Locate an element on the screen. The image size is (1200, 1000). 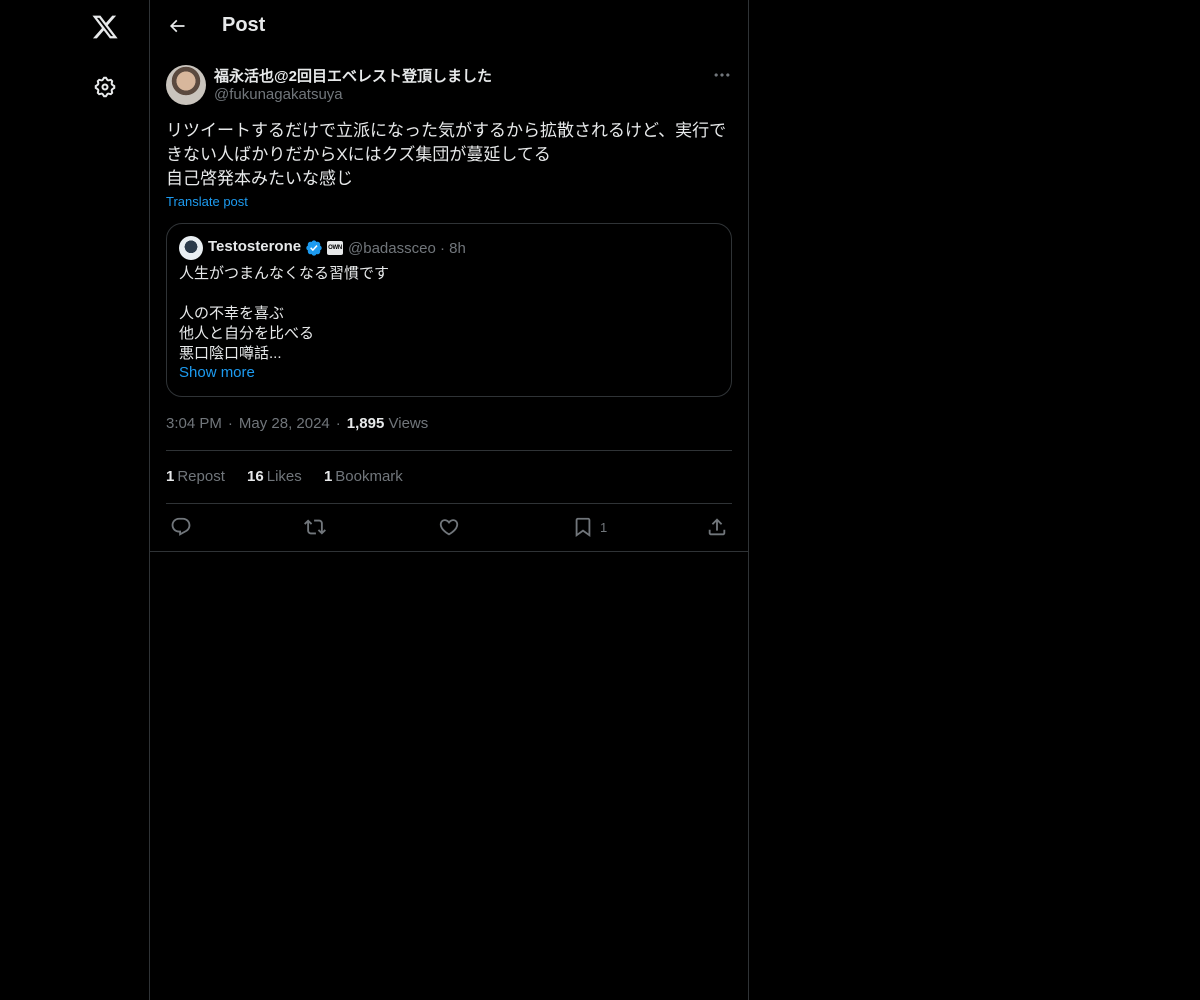
x-logo-icon is located at coordinates (105, 27).